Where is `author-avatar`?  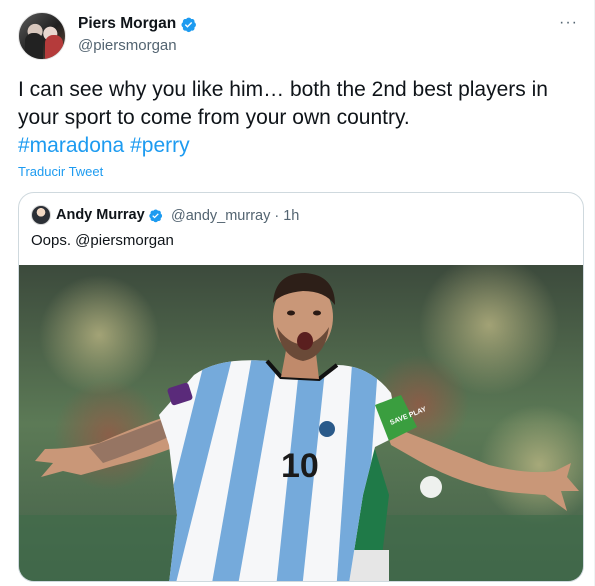
author-avatar is located at coordinates (42, 36).